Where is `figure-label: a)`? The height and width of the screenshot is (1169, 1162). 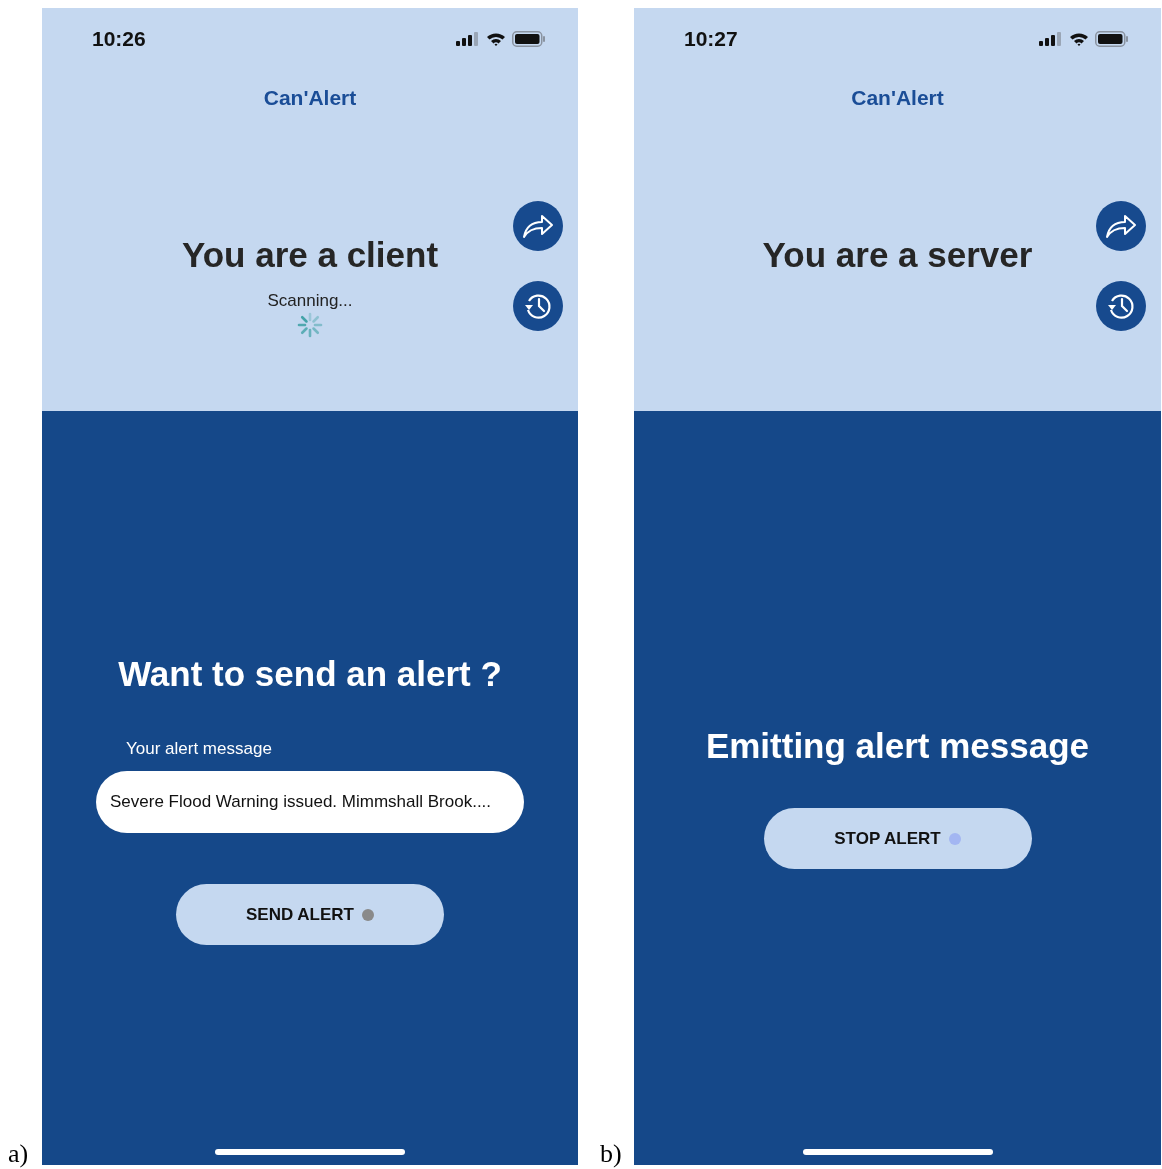
figure-label: a) is located at coordinates (19, 1154).